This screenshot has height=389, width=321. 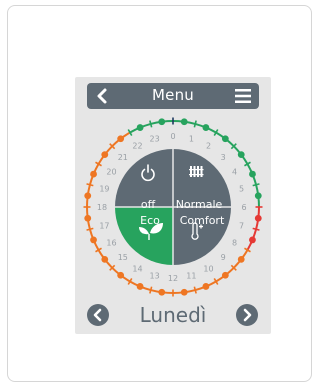 What do you see at coordinates (104, 225) in the screenshot?
I see `hour-label: 17` at bounding box center [104, 225].